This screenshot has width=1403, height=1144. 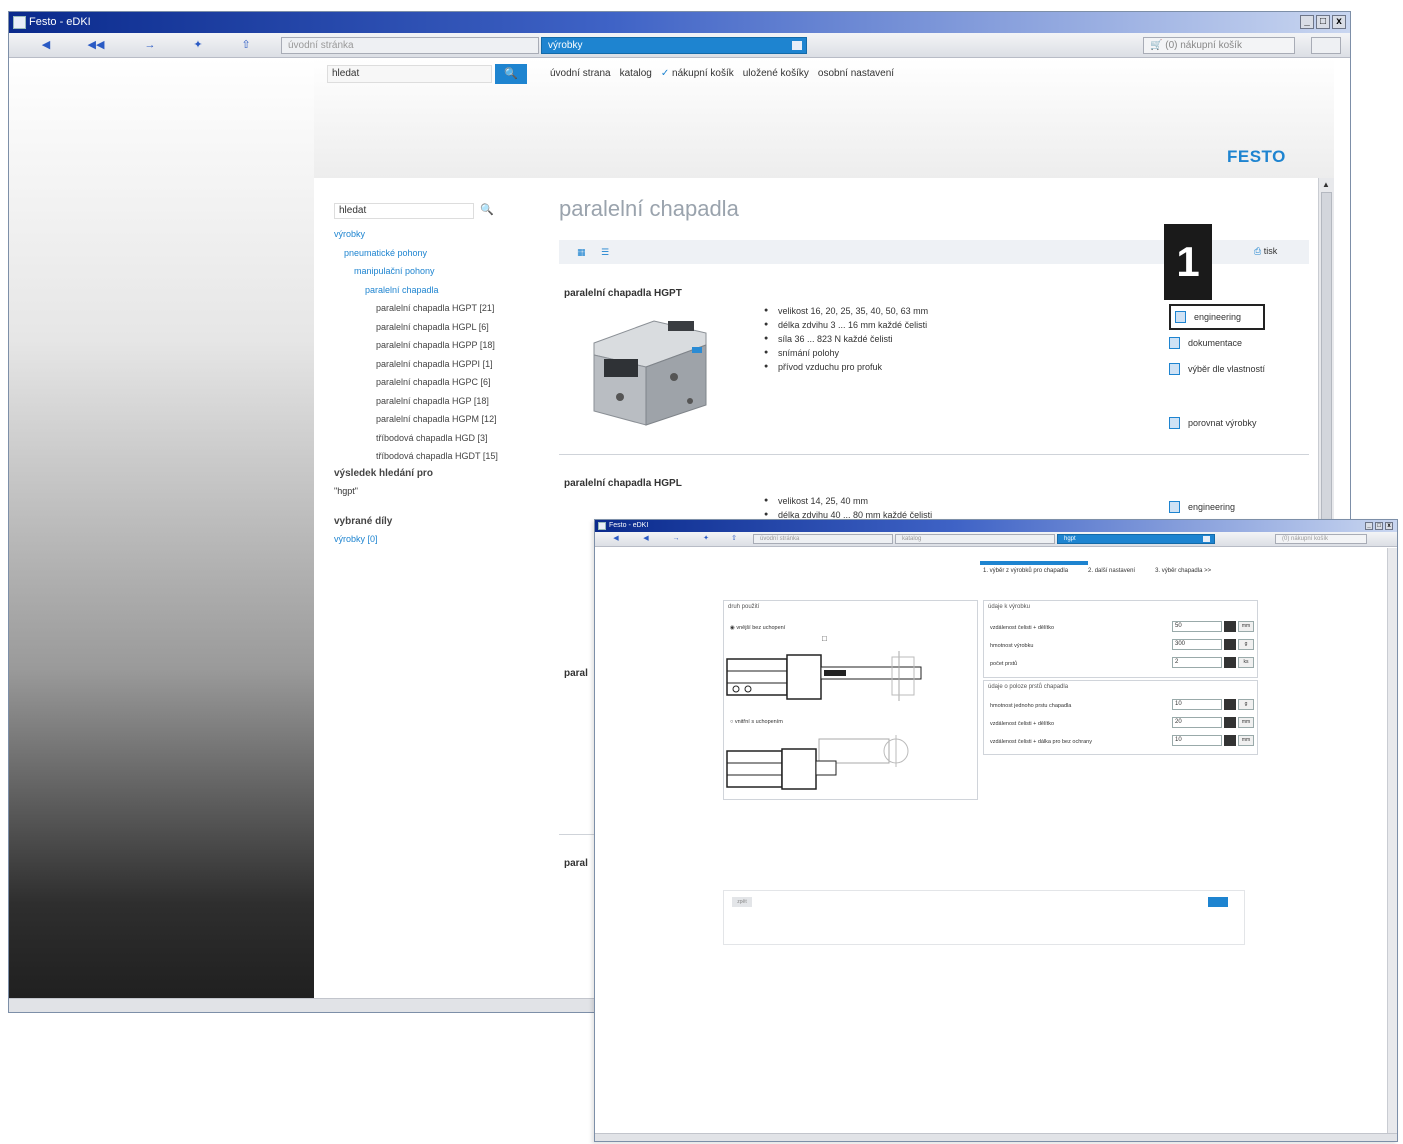 What do you see at coordinates (649, 368) in the screenshot?
I see `product-image` at bounding box center [649, 368].